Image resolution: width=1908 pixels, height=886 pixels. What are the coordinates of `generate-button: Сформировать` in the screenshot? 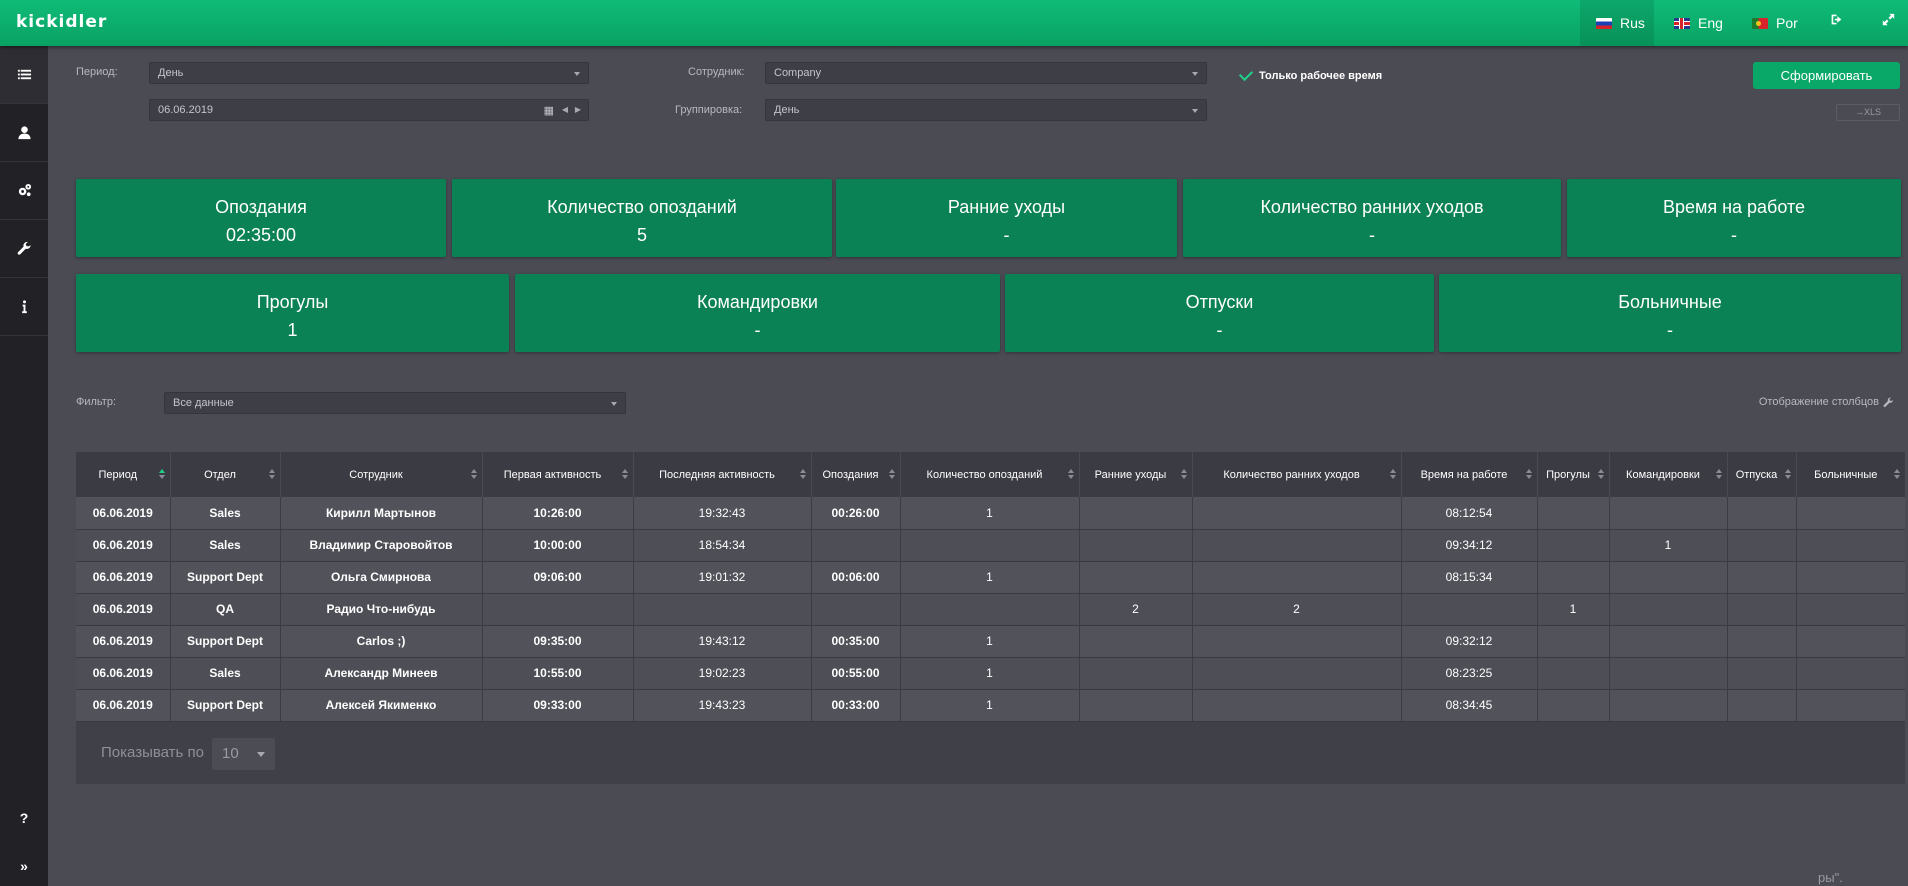 It's located at (1826, 75).